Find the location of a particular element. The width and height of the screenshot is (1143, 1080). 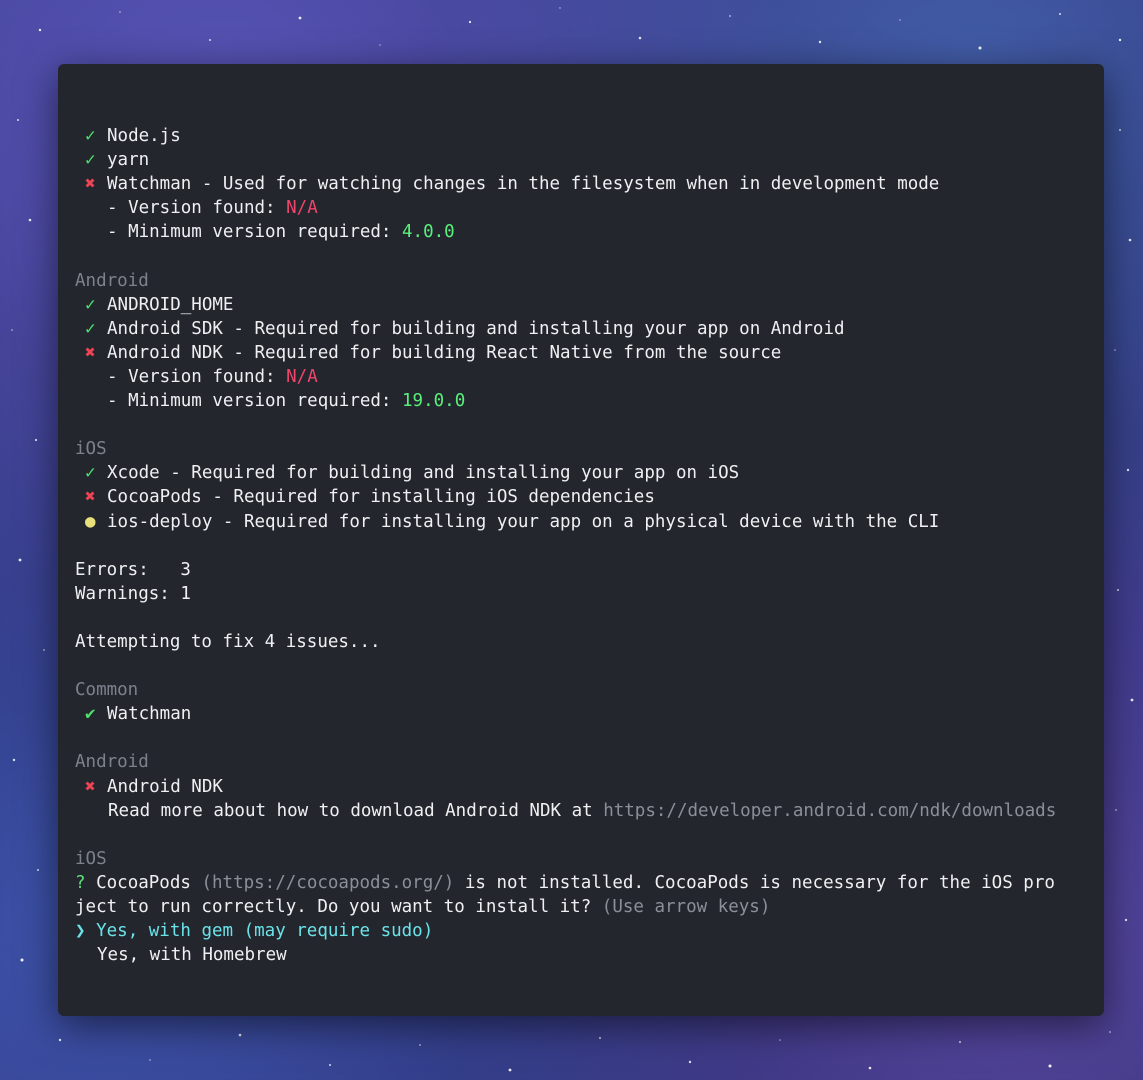

section-heading-android: Android is located at coordinates (112, 280).